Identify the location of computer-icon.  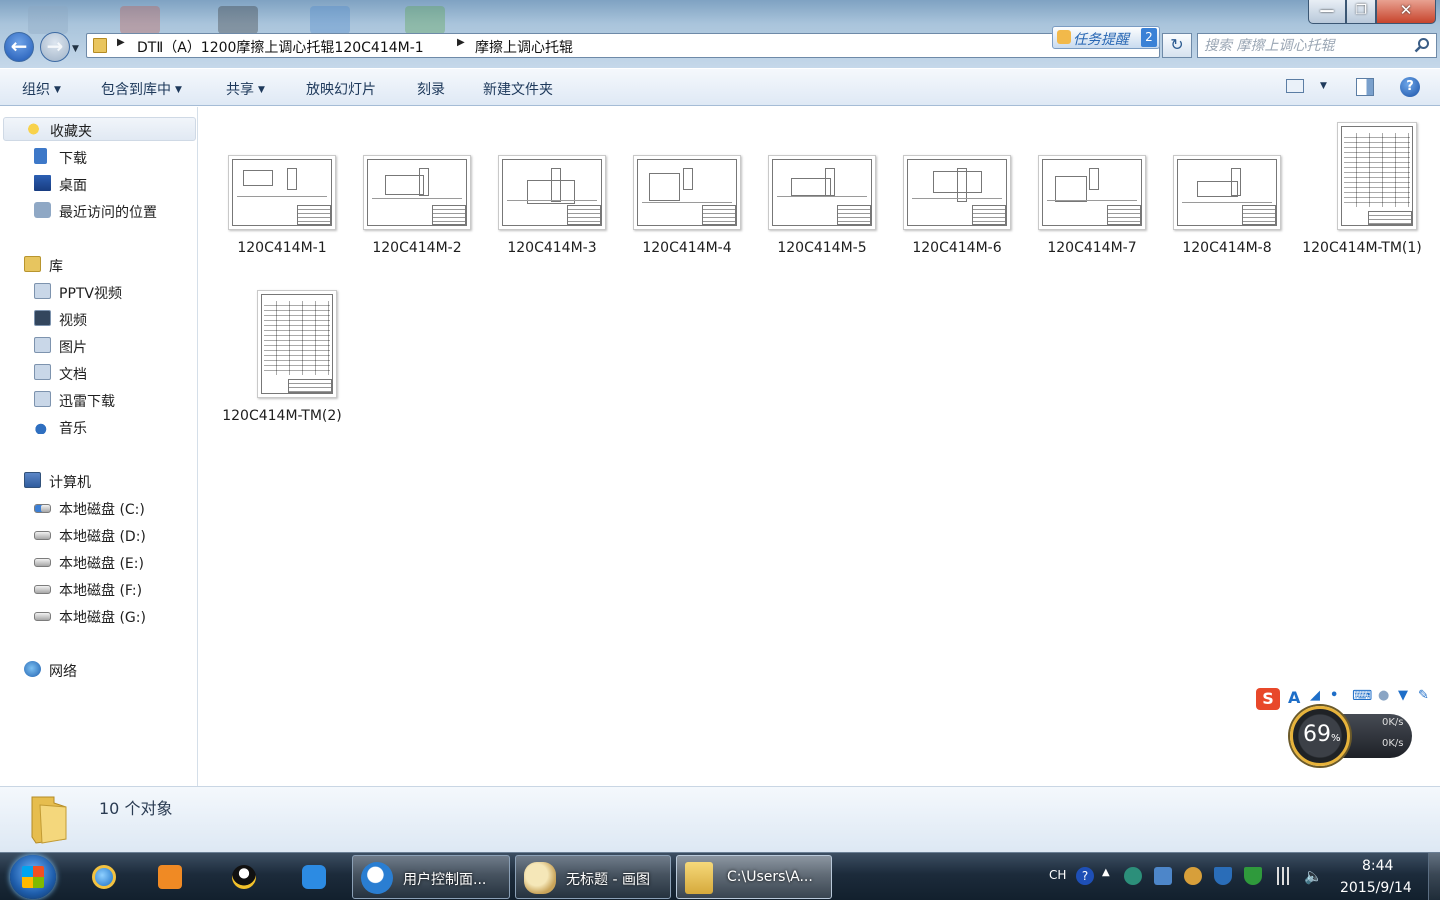
(32, 480).